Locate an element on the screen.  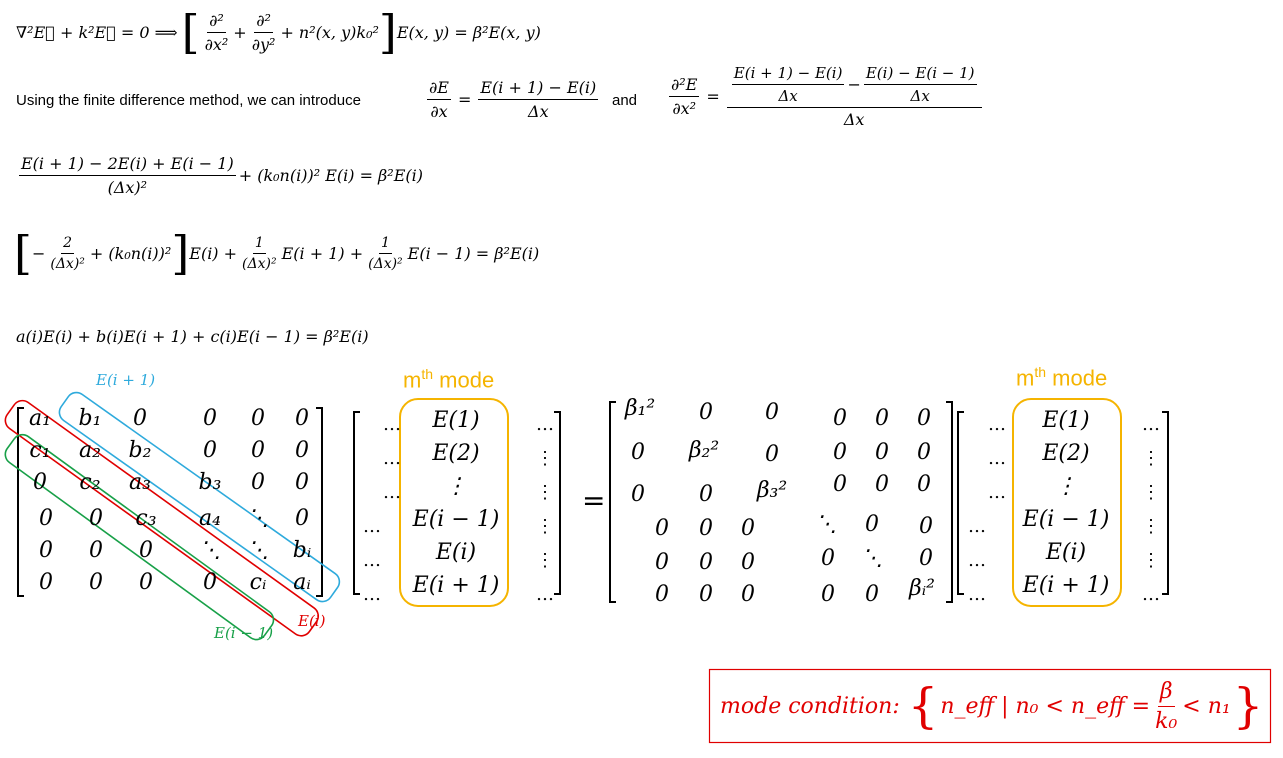
diag-ddots-cell: ⋱ is located at coordinates (826, 524).